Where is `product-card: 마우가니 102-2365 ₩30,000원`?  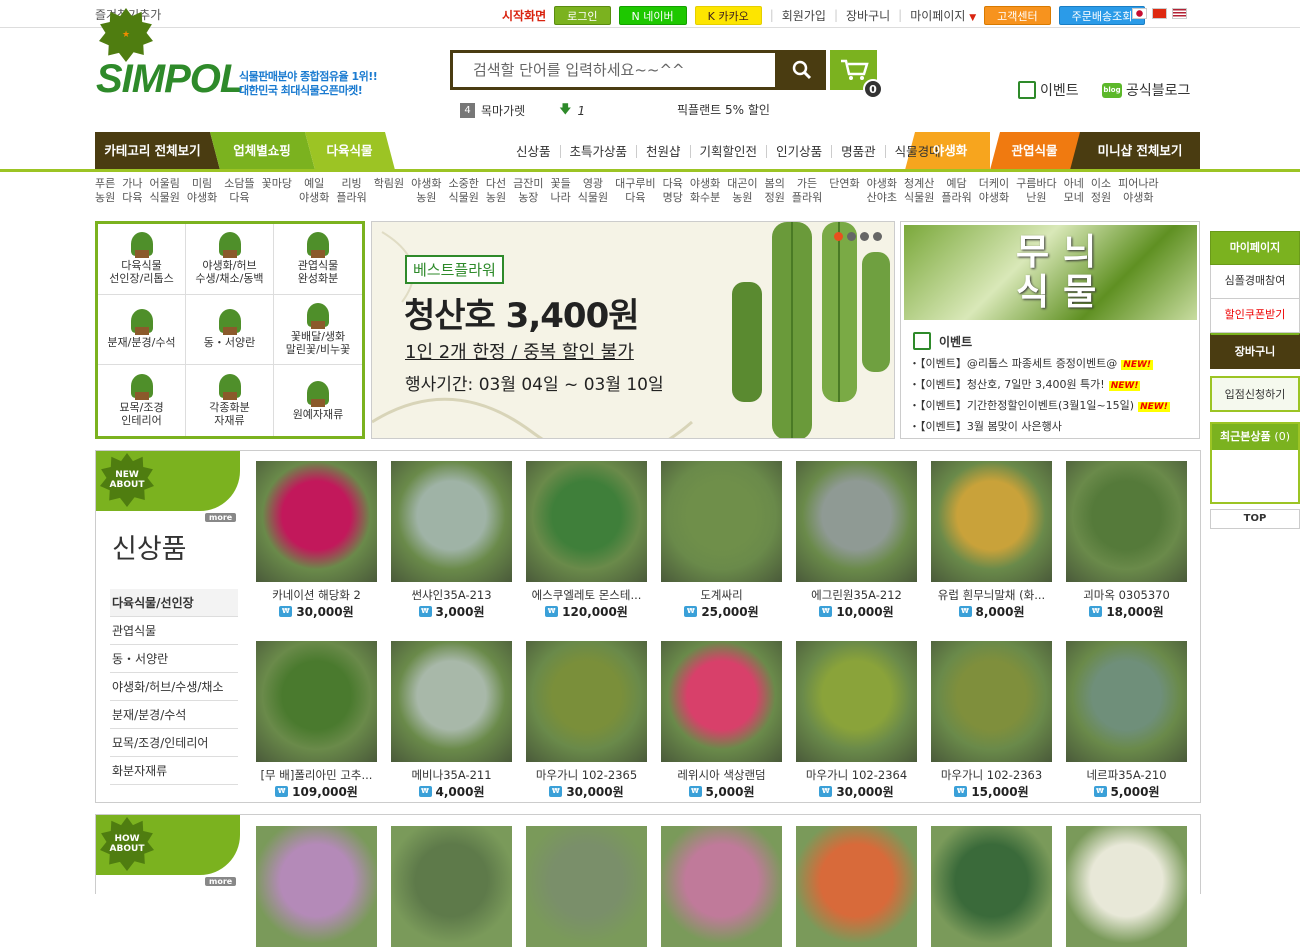 product-card: 마우가니 102-2365 ₩30,000원 is located at coordinates (586, 720).